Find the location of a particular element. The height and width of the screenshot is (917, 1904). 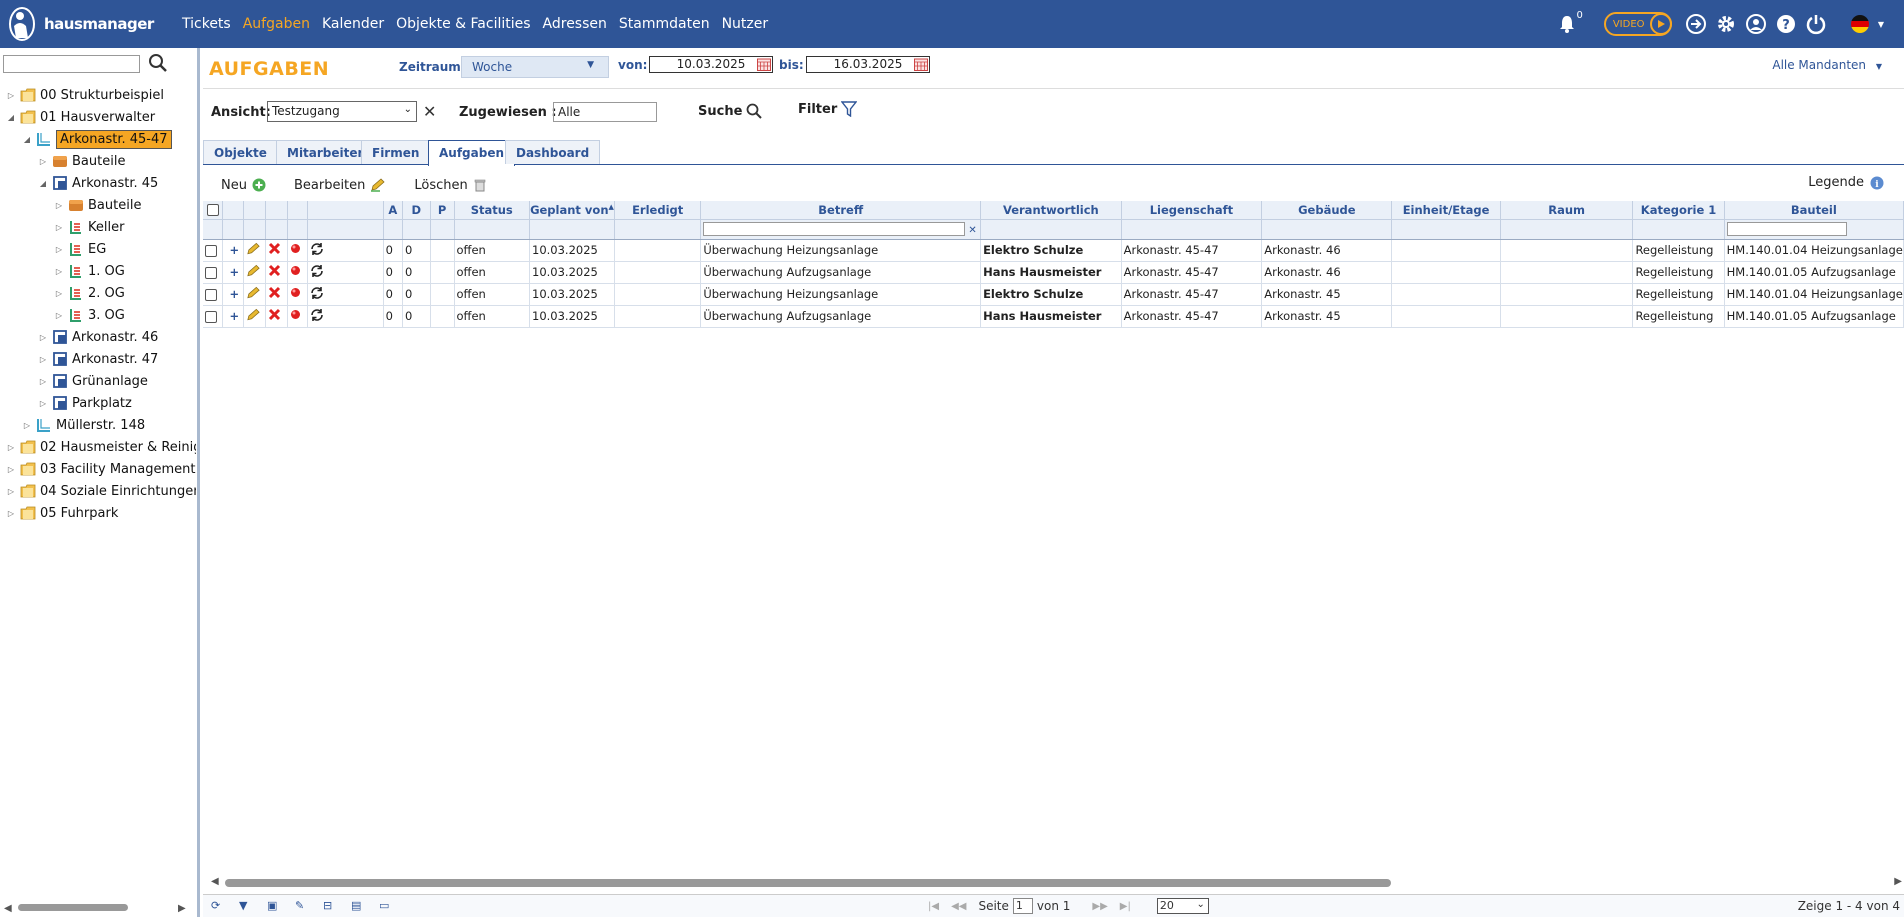

tree-node: ◢ Arkonastr. 45 is located at coordinates (98, 183).